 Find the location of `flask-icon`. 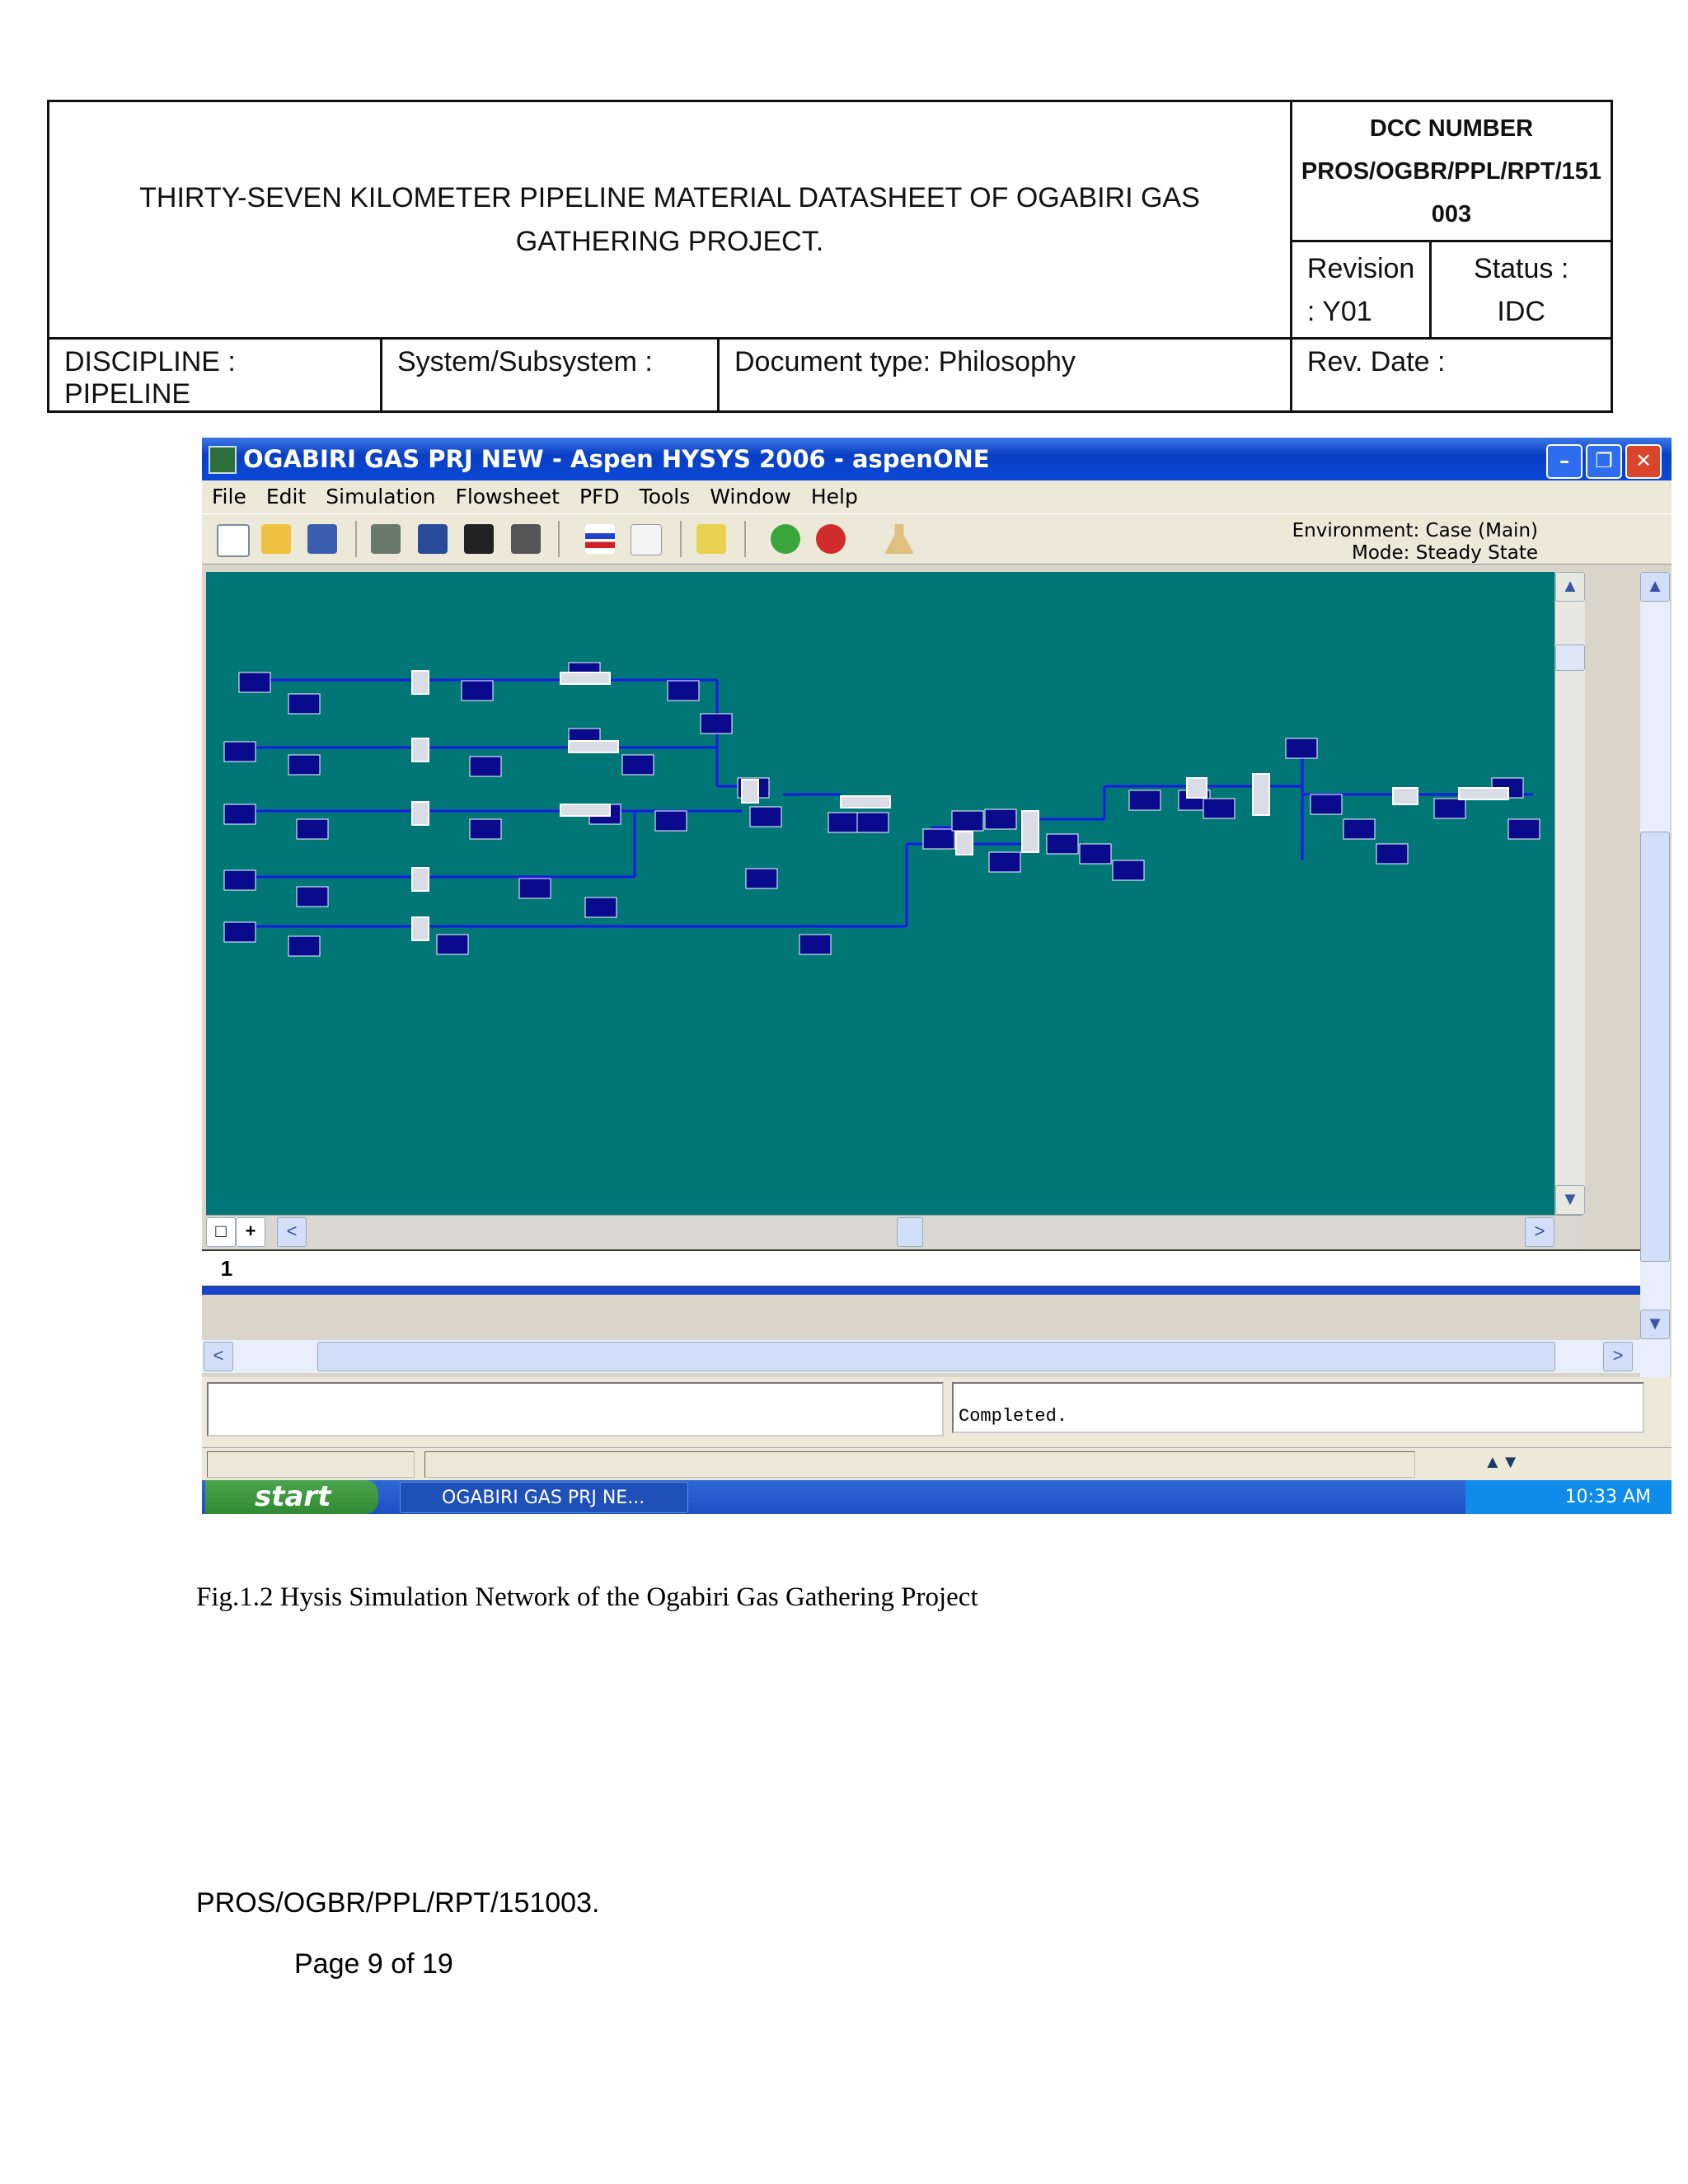

flask-icon is located at coordinates (899, 539).